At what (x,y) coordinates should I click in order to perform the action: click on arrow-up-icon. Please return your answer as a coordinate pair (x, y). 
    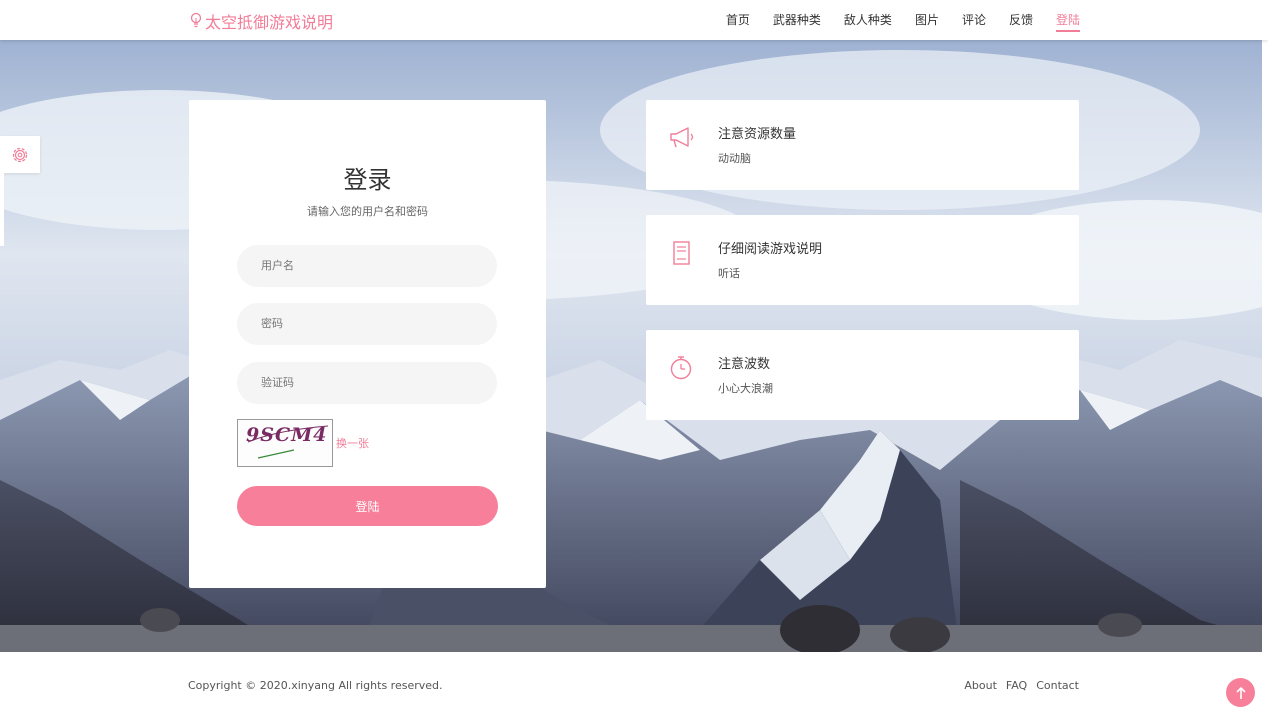
    Looking at the image, I should click on (1240, 692).